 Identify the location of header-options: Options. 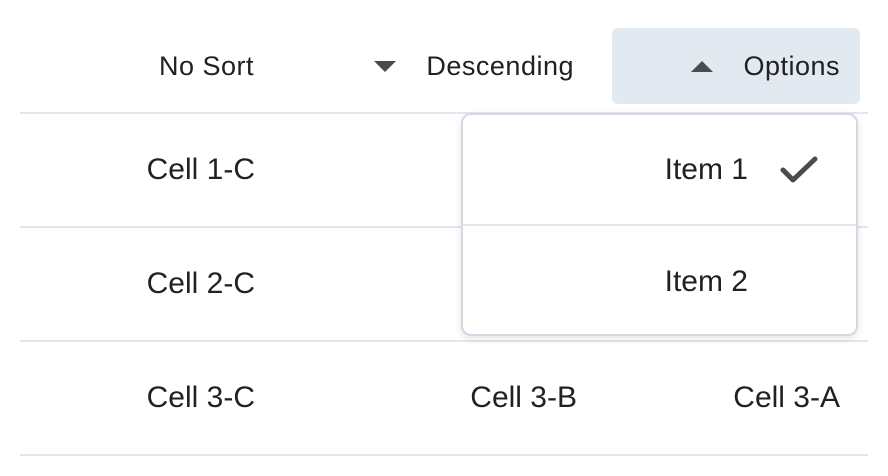
(736, 66).